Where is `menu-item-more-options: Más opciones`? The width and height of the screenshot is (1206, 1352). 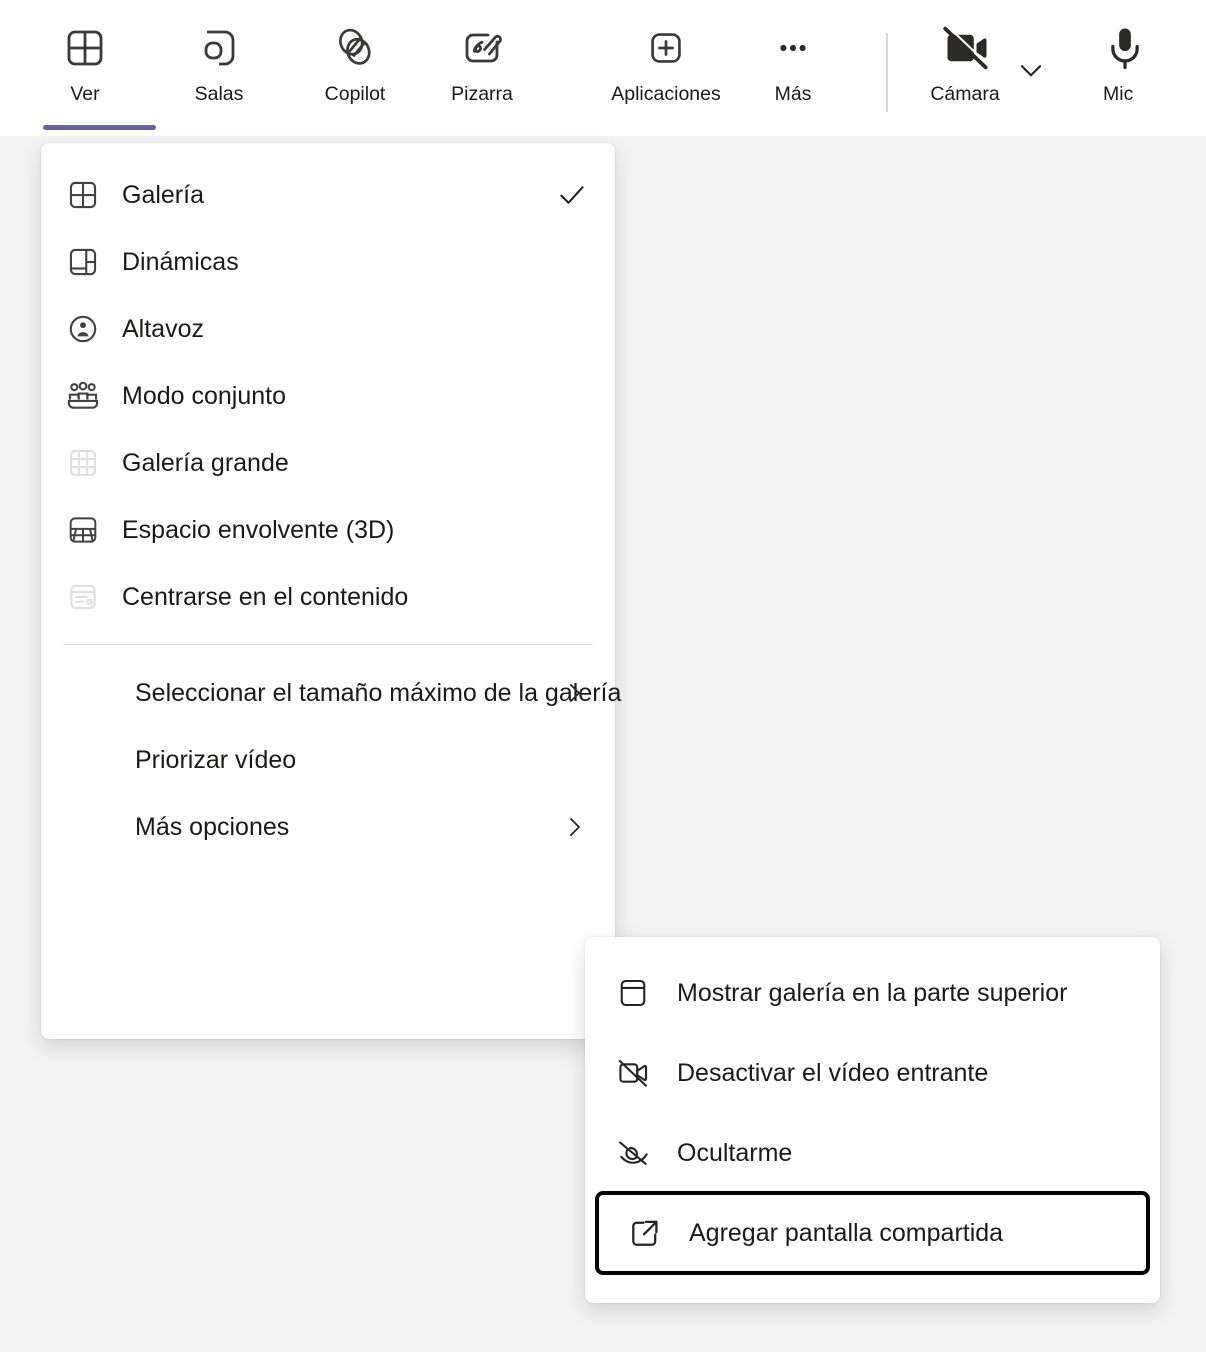 menu-item-more-options: Más opciones is located at coordinates (328, 826).